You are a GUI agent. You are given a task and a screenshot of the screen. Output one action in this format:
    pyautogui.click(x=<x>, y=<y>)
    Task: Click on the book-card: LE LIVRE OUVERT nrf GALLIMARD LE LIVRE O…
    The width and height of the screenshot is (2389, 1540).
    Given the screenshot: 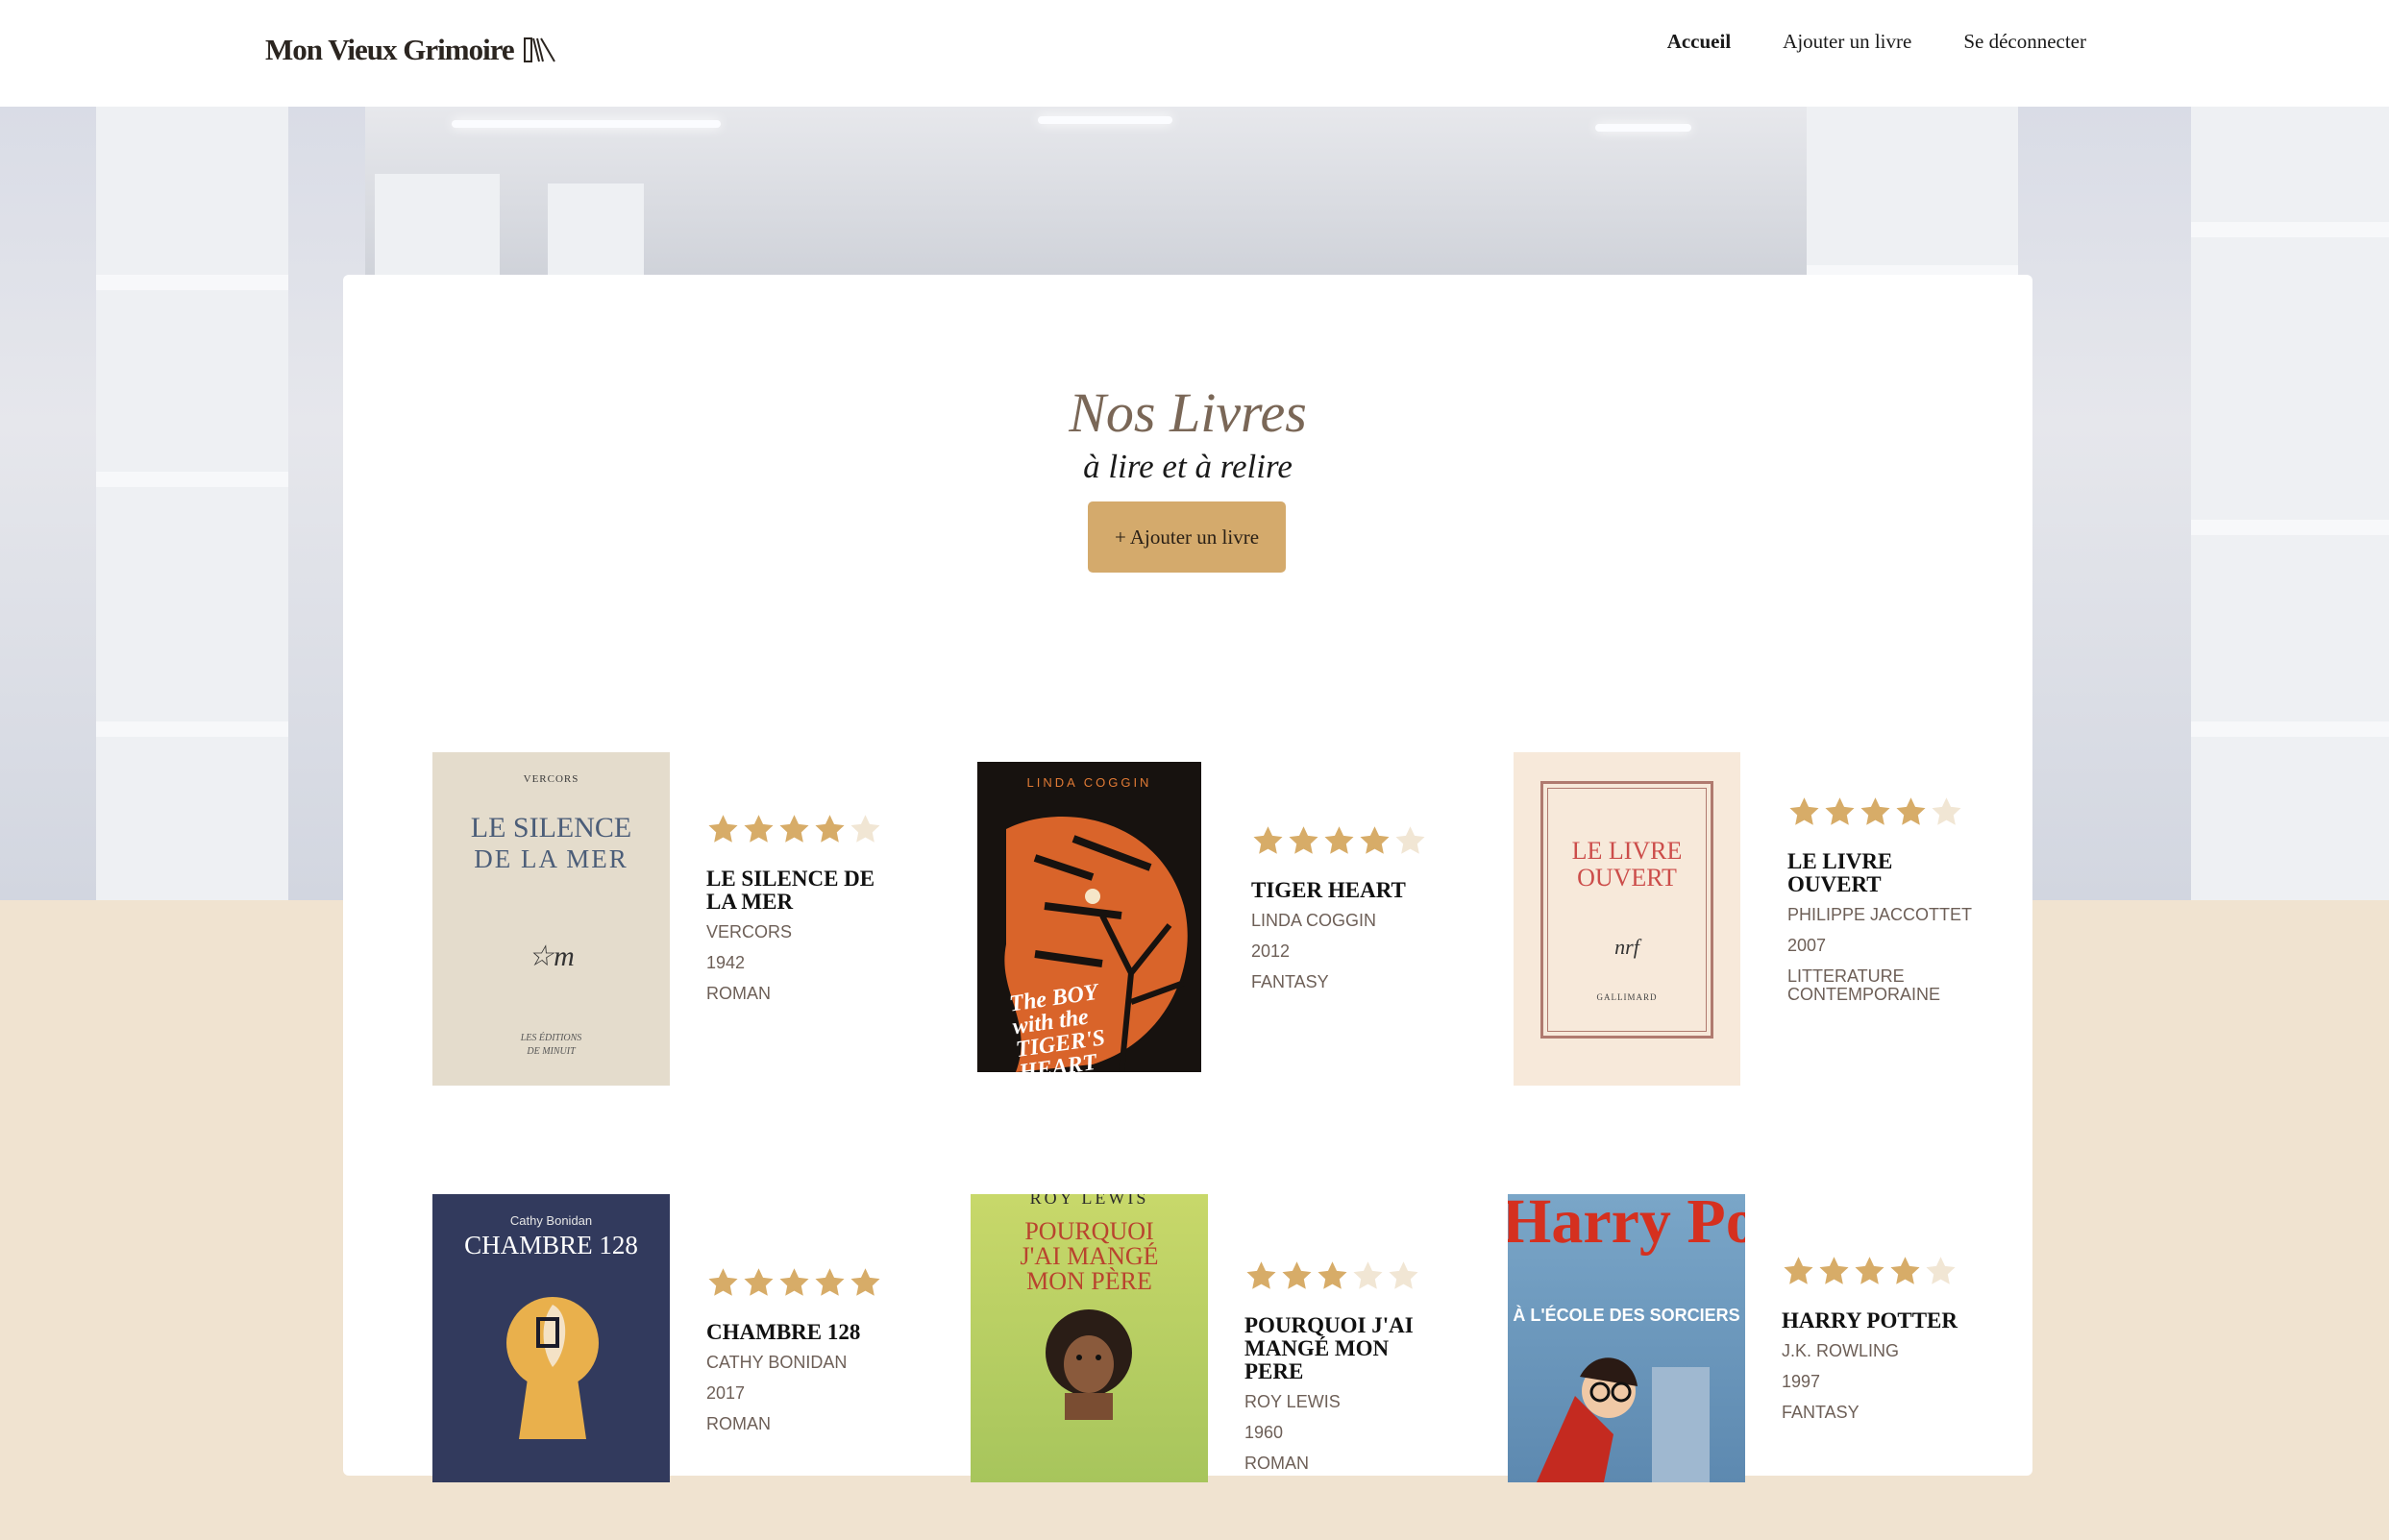 What is the action you would take?
    pyautogui.click(x=1754, y=925)
    